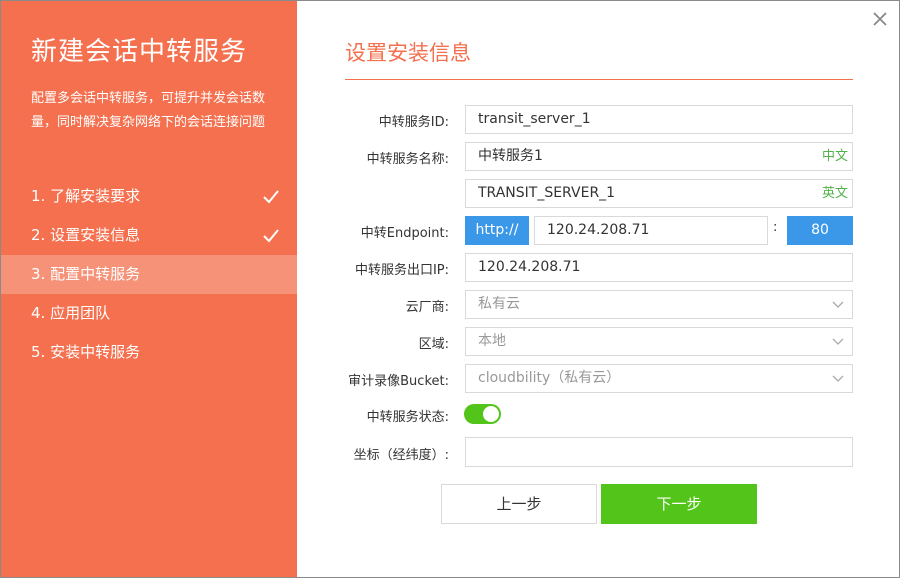 The width and height of the screenshot is (900, 578). What do you see at coordinates (407, 417) in the screenshot?
I see `status-label: 中转服务状态:` at bounding box center [407, 417].